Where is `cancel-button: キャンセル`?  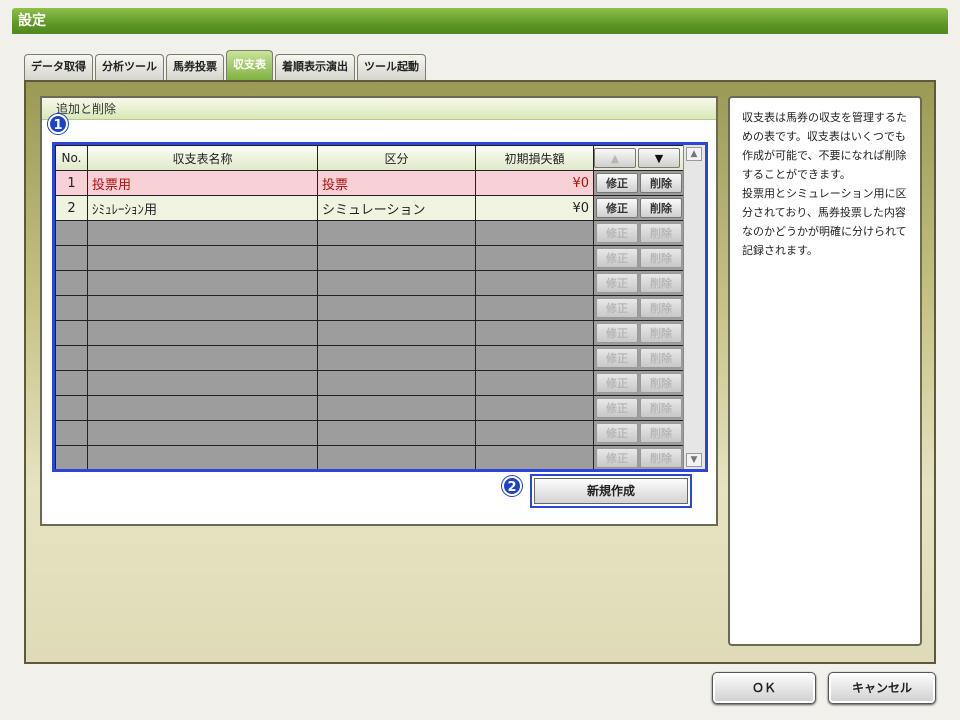
cancel-button: キャンセル is located at coordinates (882, 688).